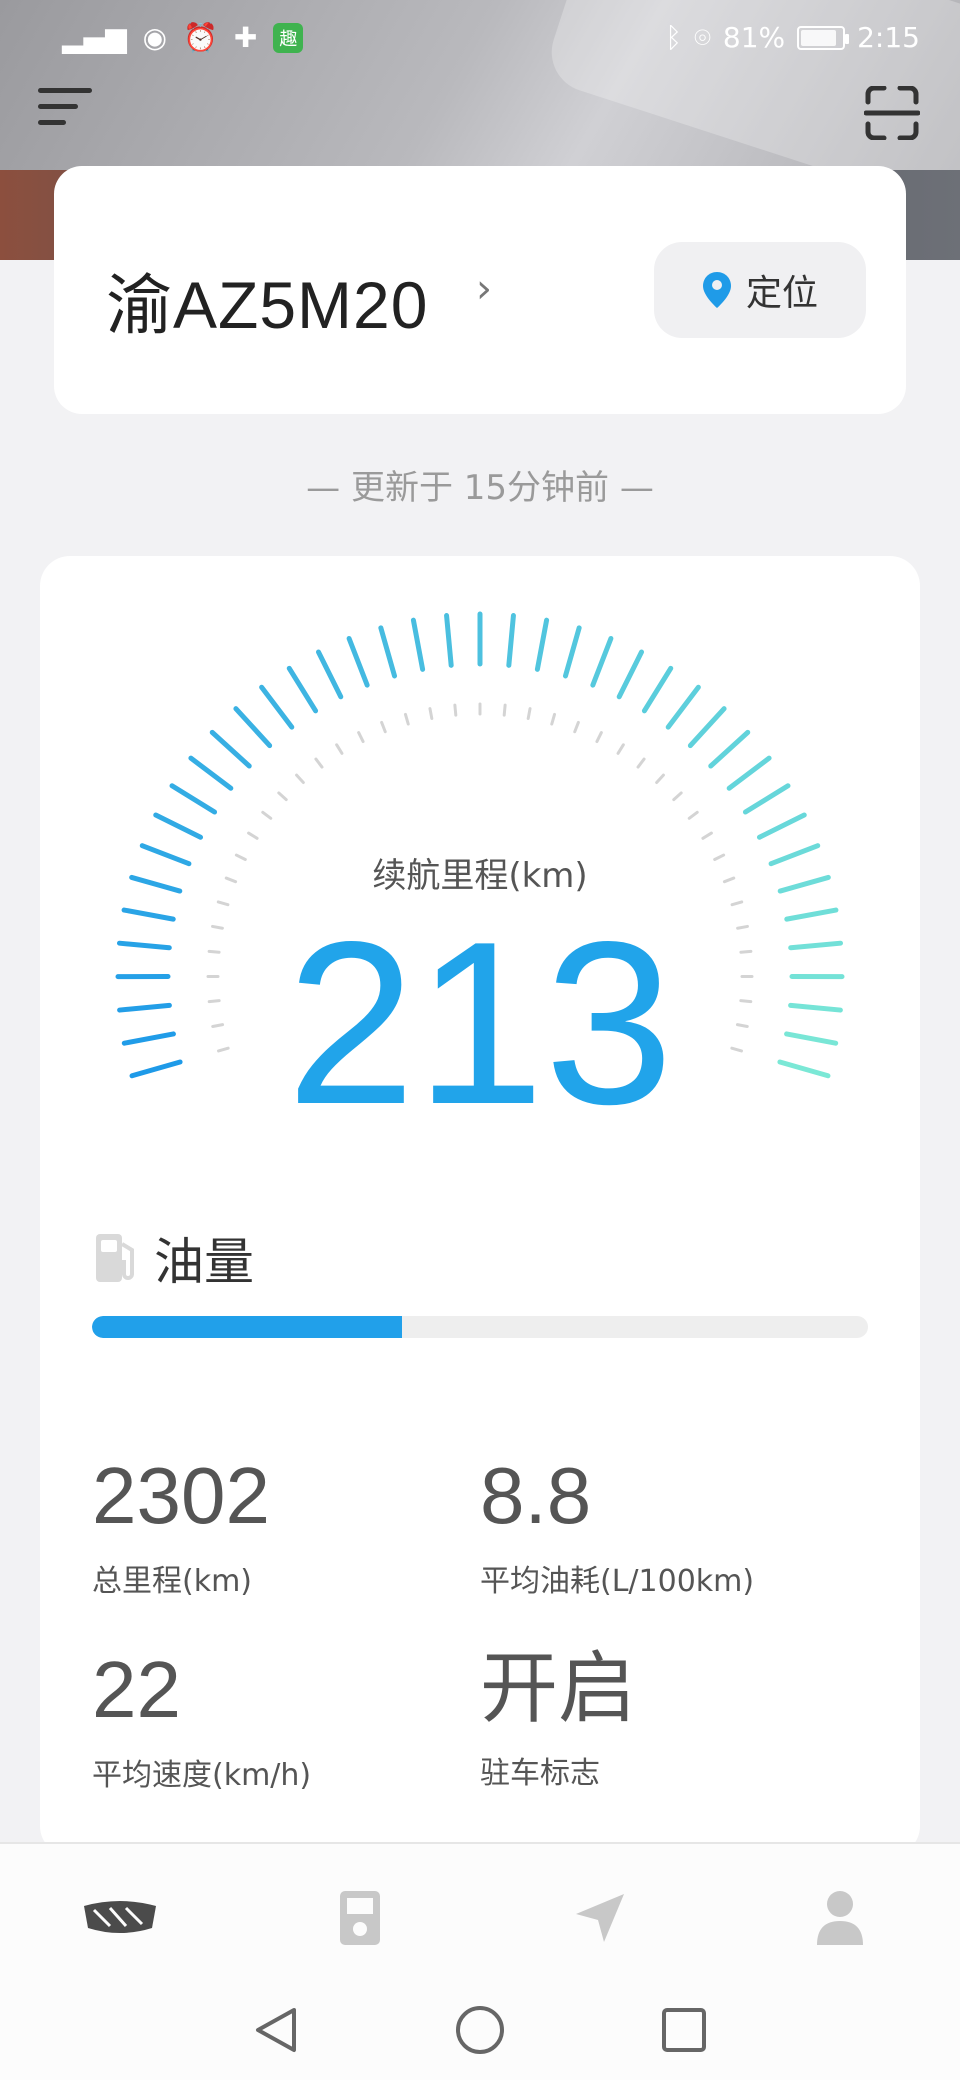 This screenshot has width=960, height=2080. I want to click on parking-stat: 开启 驻车标志, so click(558, 1721).